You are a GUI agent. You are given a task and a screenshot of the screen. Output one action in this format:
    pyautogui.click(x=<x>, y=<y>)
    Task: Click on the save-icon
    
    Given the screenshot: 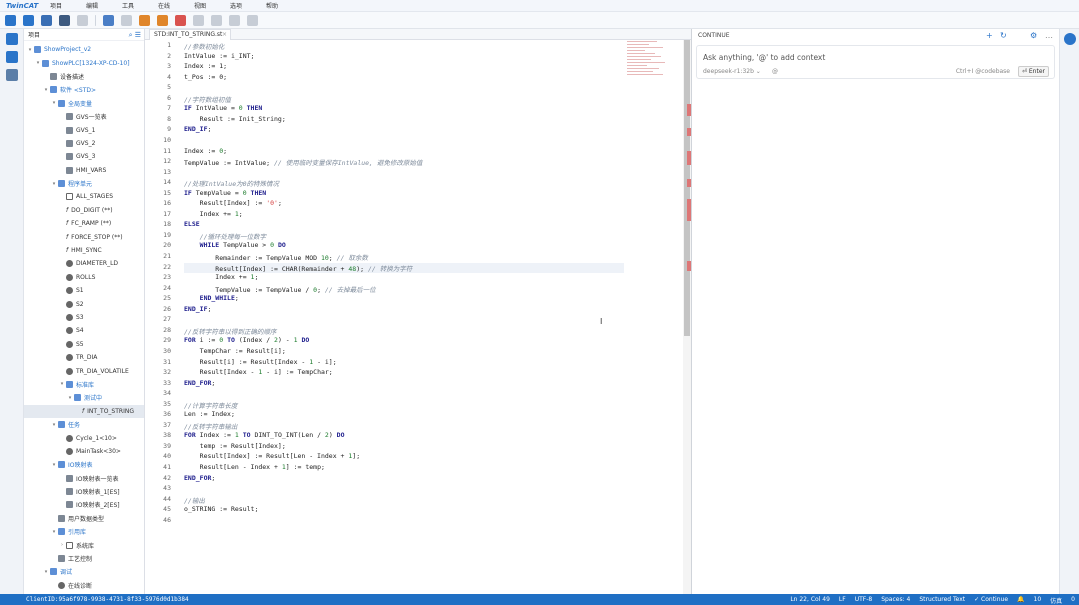 What is the action you would take?
    pyautogui.click(x=46, y=20)
    